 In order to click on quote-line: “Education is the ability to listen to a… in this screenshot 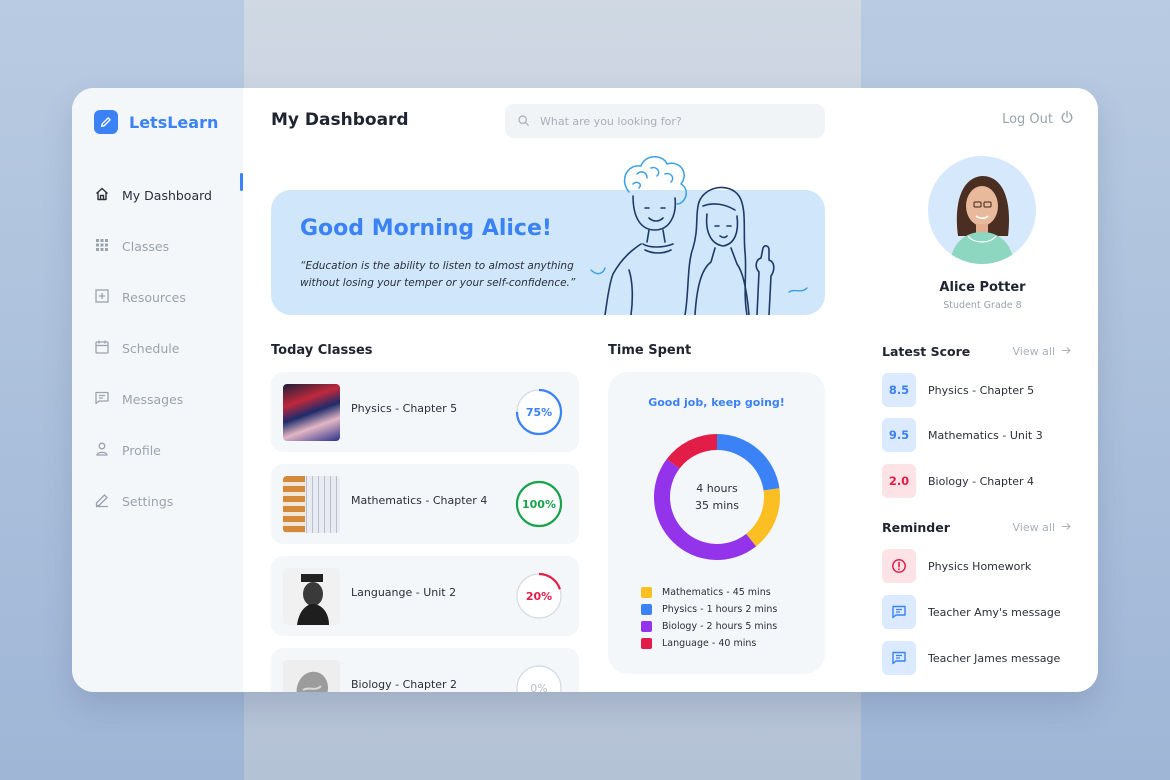, I will do `click(437, 266)`.